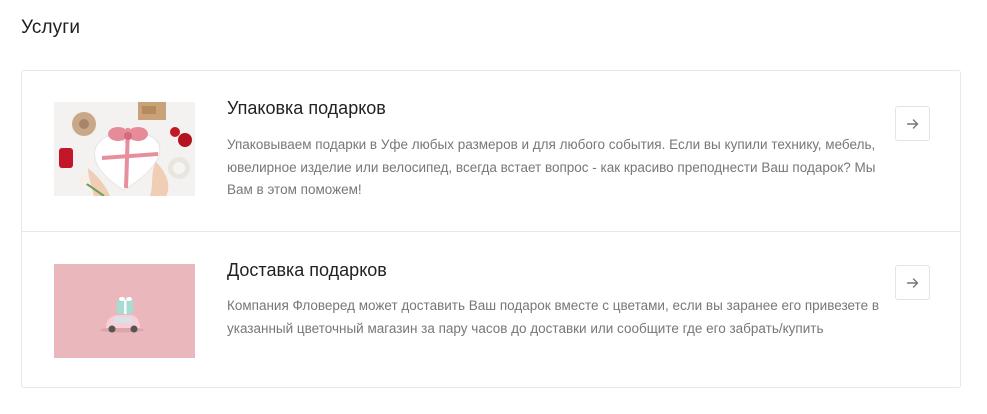 The height and width of the screenshot is (414, 987). Describe the element at coordinates (306, 108) in the screenshot. I see `service-title: Упаковка подарков` at that location.